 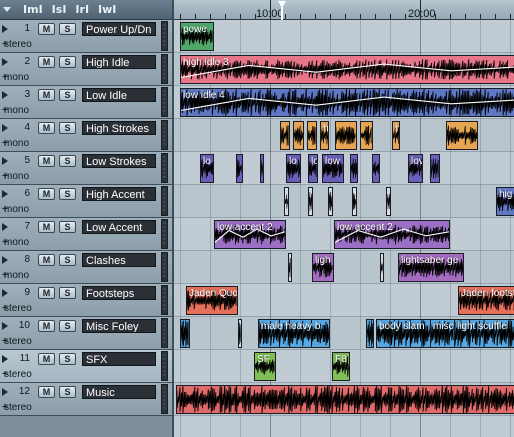 I want to click on audio-event: hi, so click(x=324, y=135).